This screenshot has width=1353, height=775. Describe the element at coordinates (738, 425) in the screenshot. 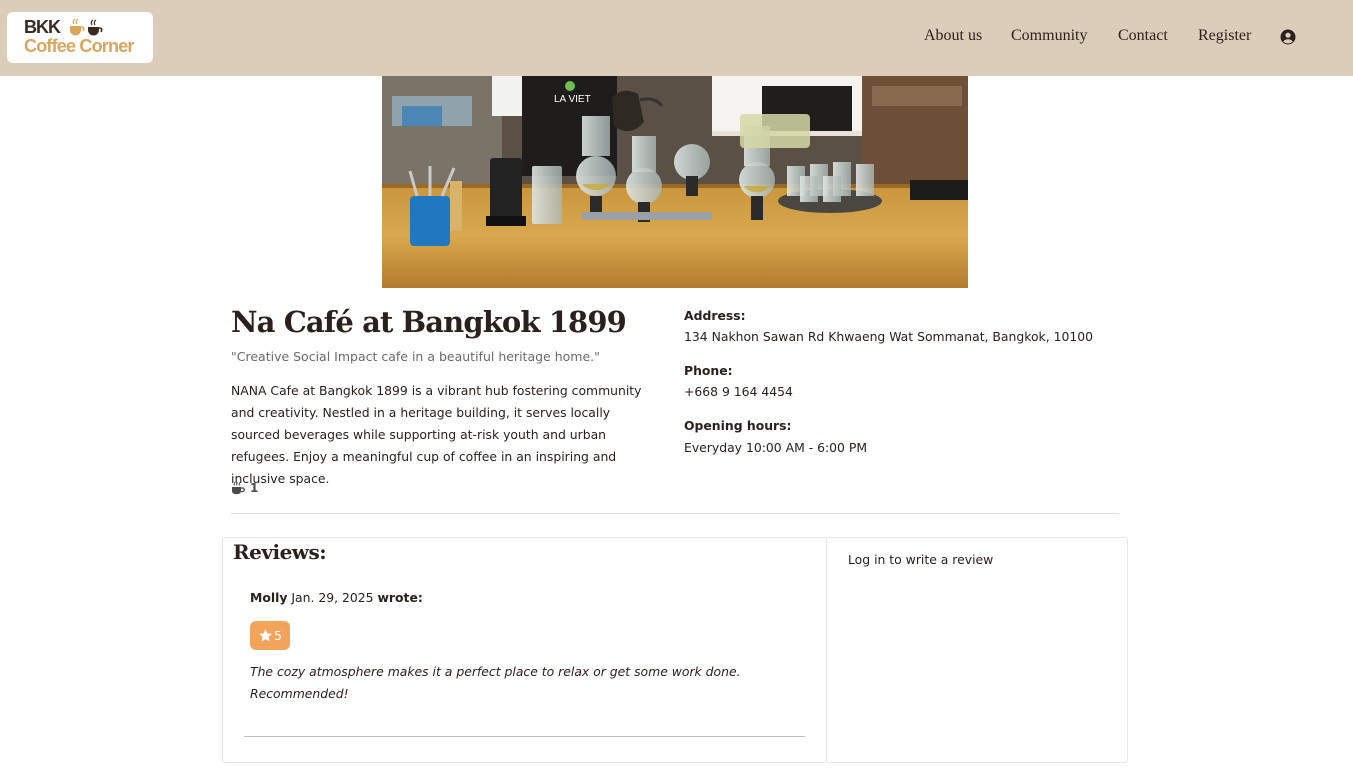

I see `opening-hours-label: Opening hours:` at that location.